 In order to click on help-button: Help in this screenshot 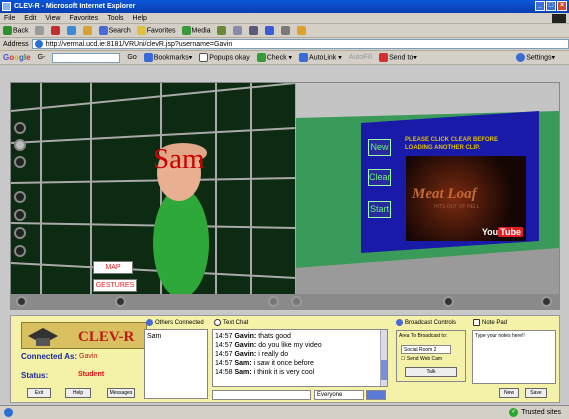, I will do `click(78, 393)`.